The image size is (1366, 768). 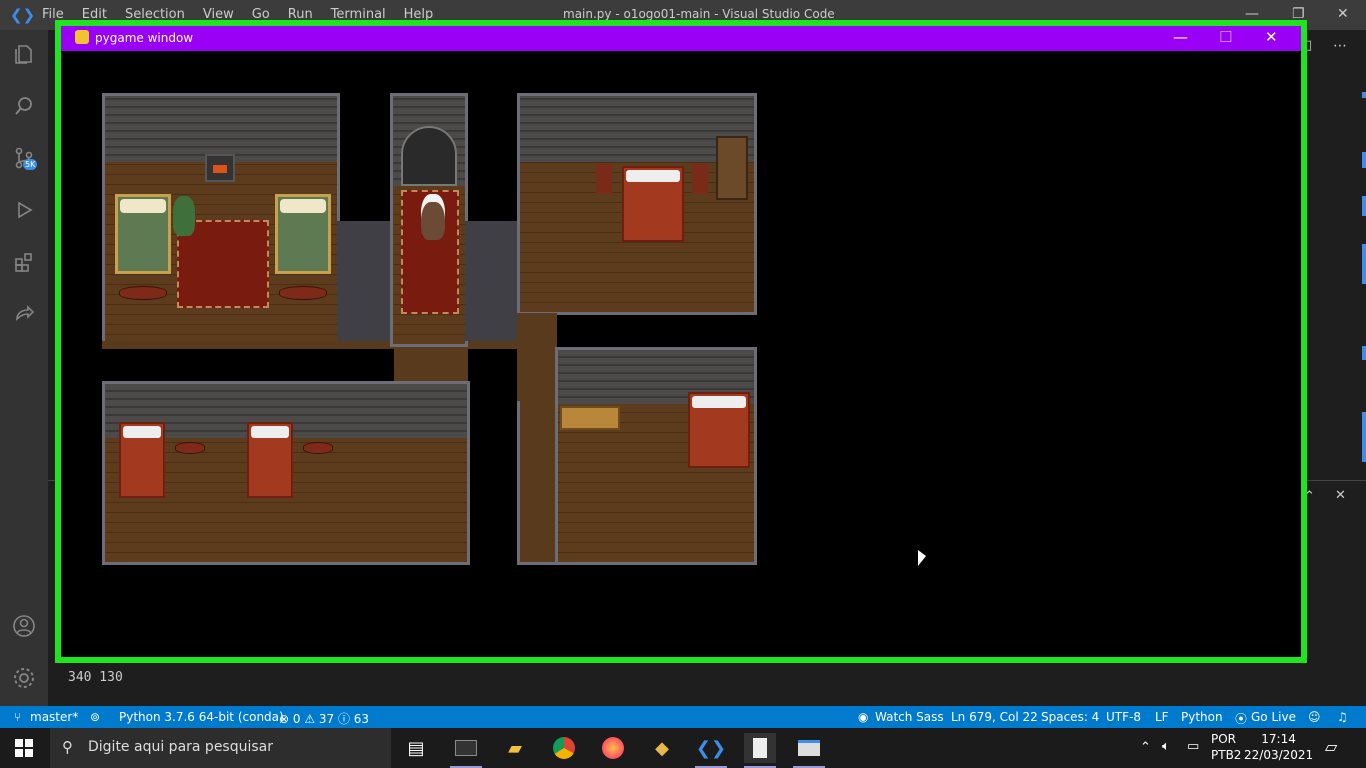 I want to click on room-top-middle, so click(x=429, y=220).